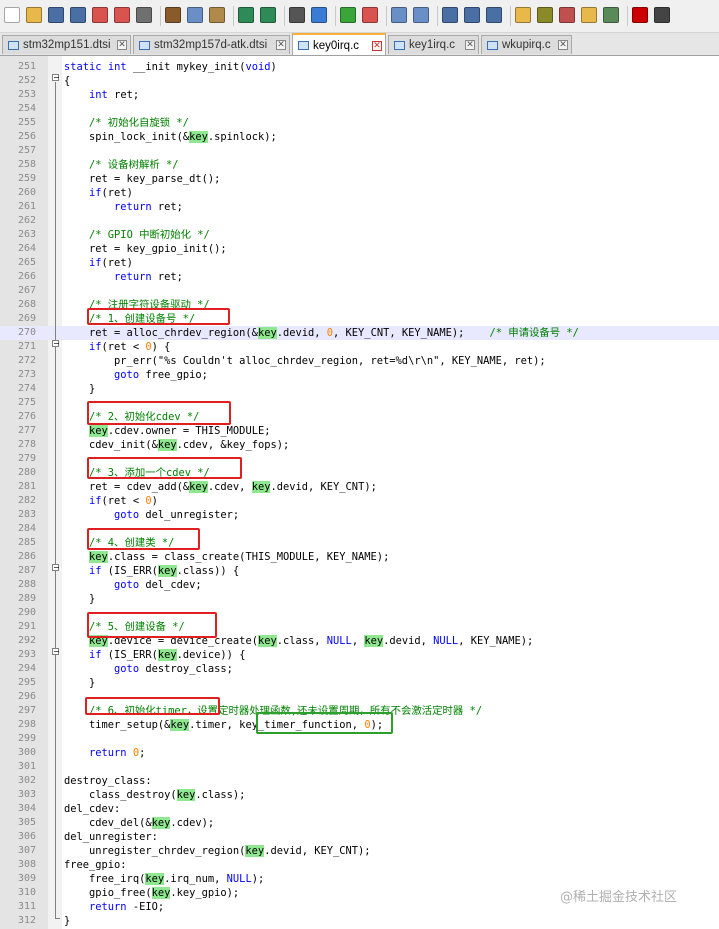 This screenshot has width=719, height=929. Describe the element at coordinates (177, 445) in the screenshot. I see `code-text: cdev_init(&key.cdev, &key_fops);` at that location.